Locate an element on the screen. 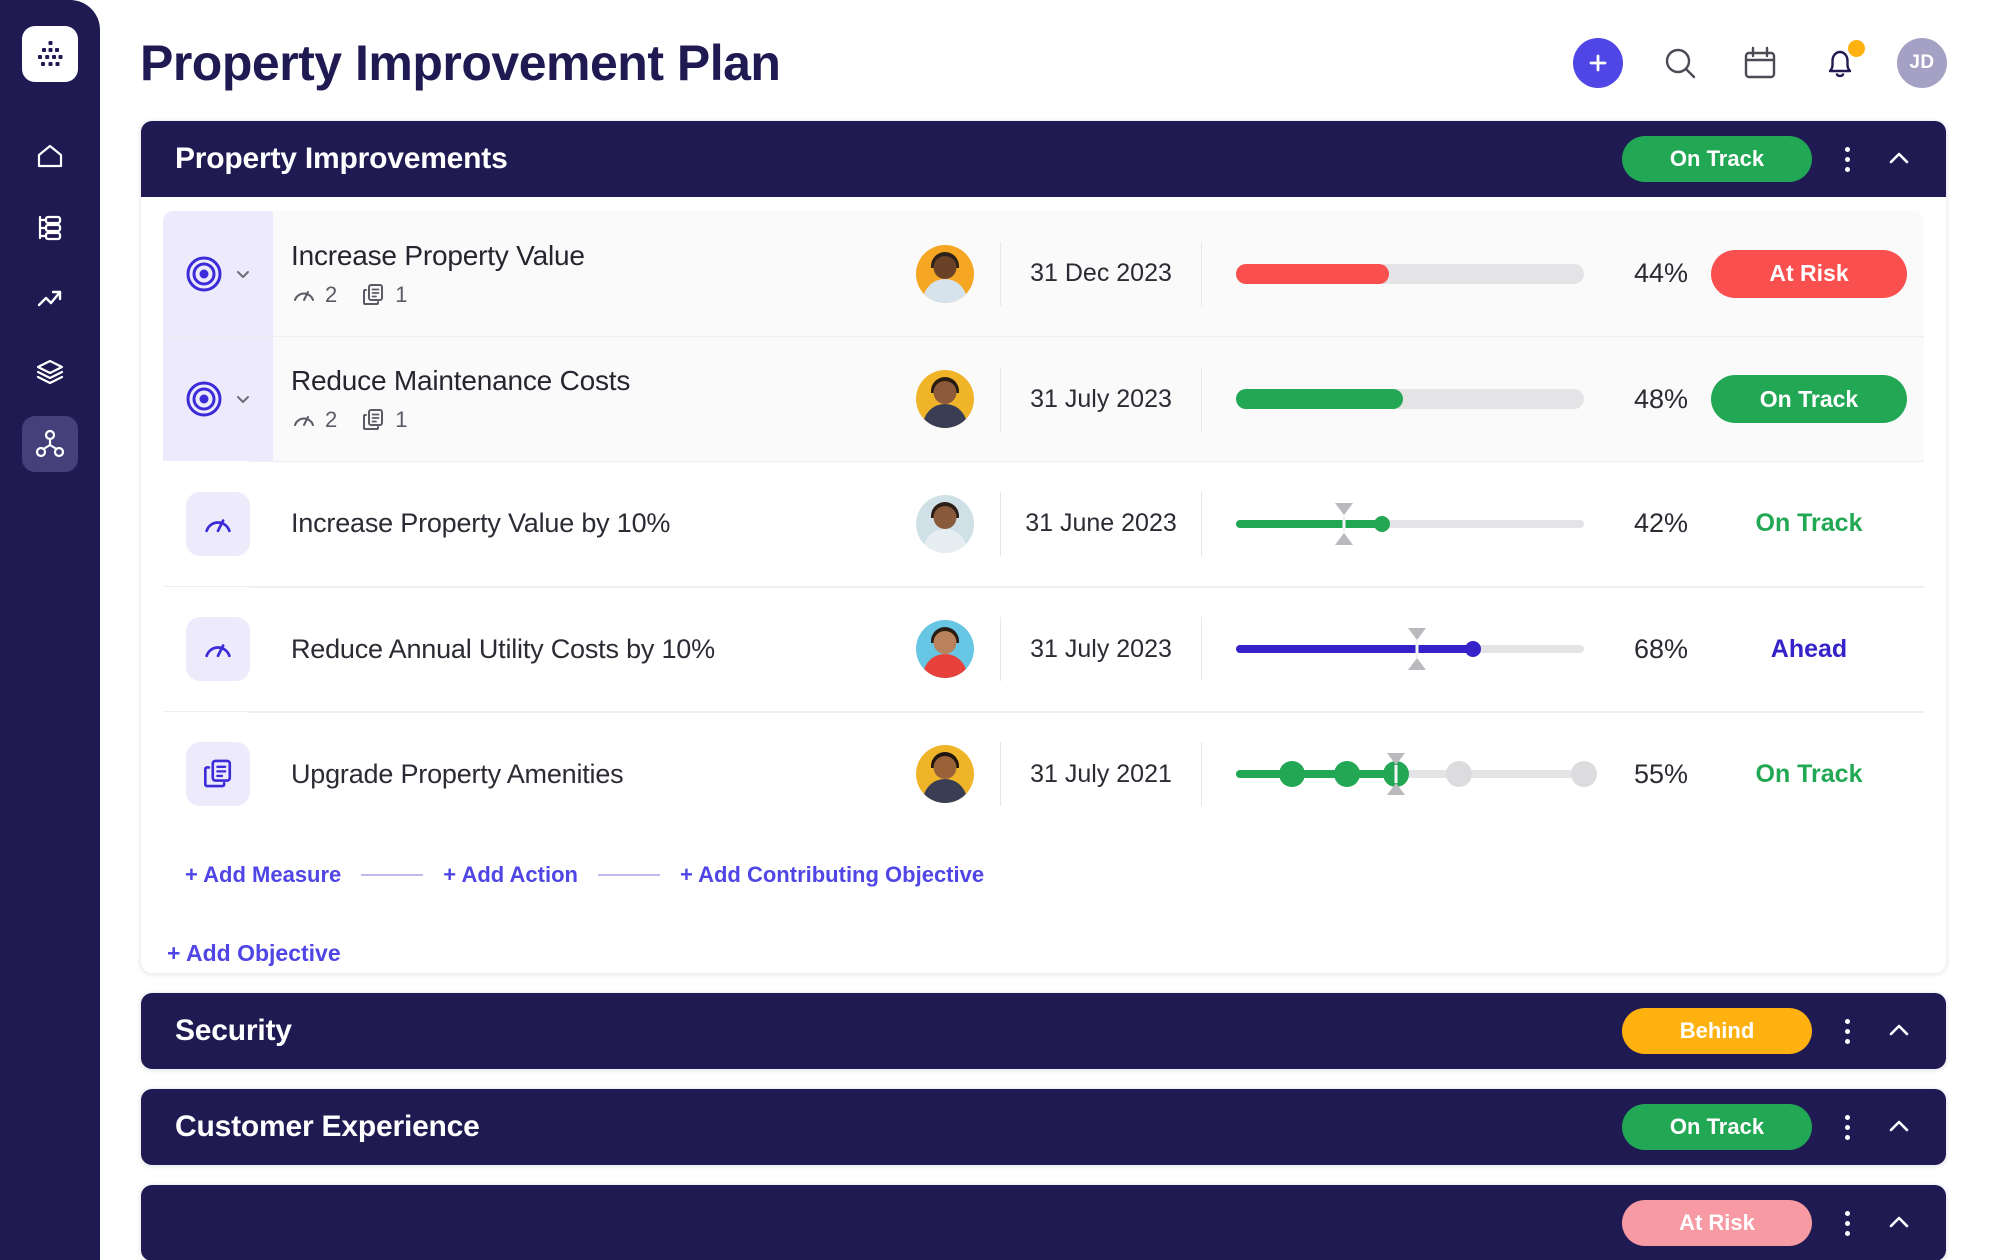 The height and width of the screenshot is (1260, 2007). sidebar-item-home is located at coordinates (50, 156).